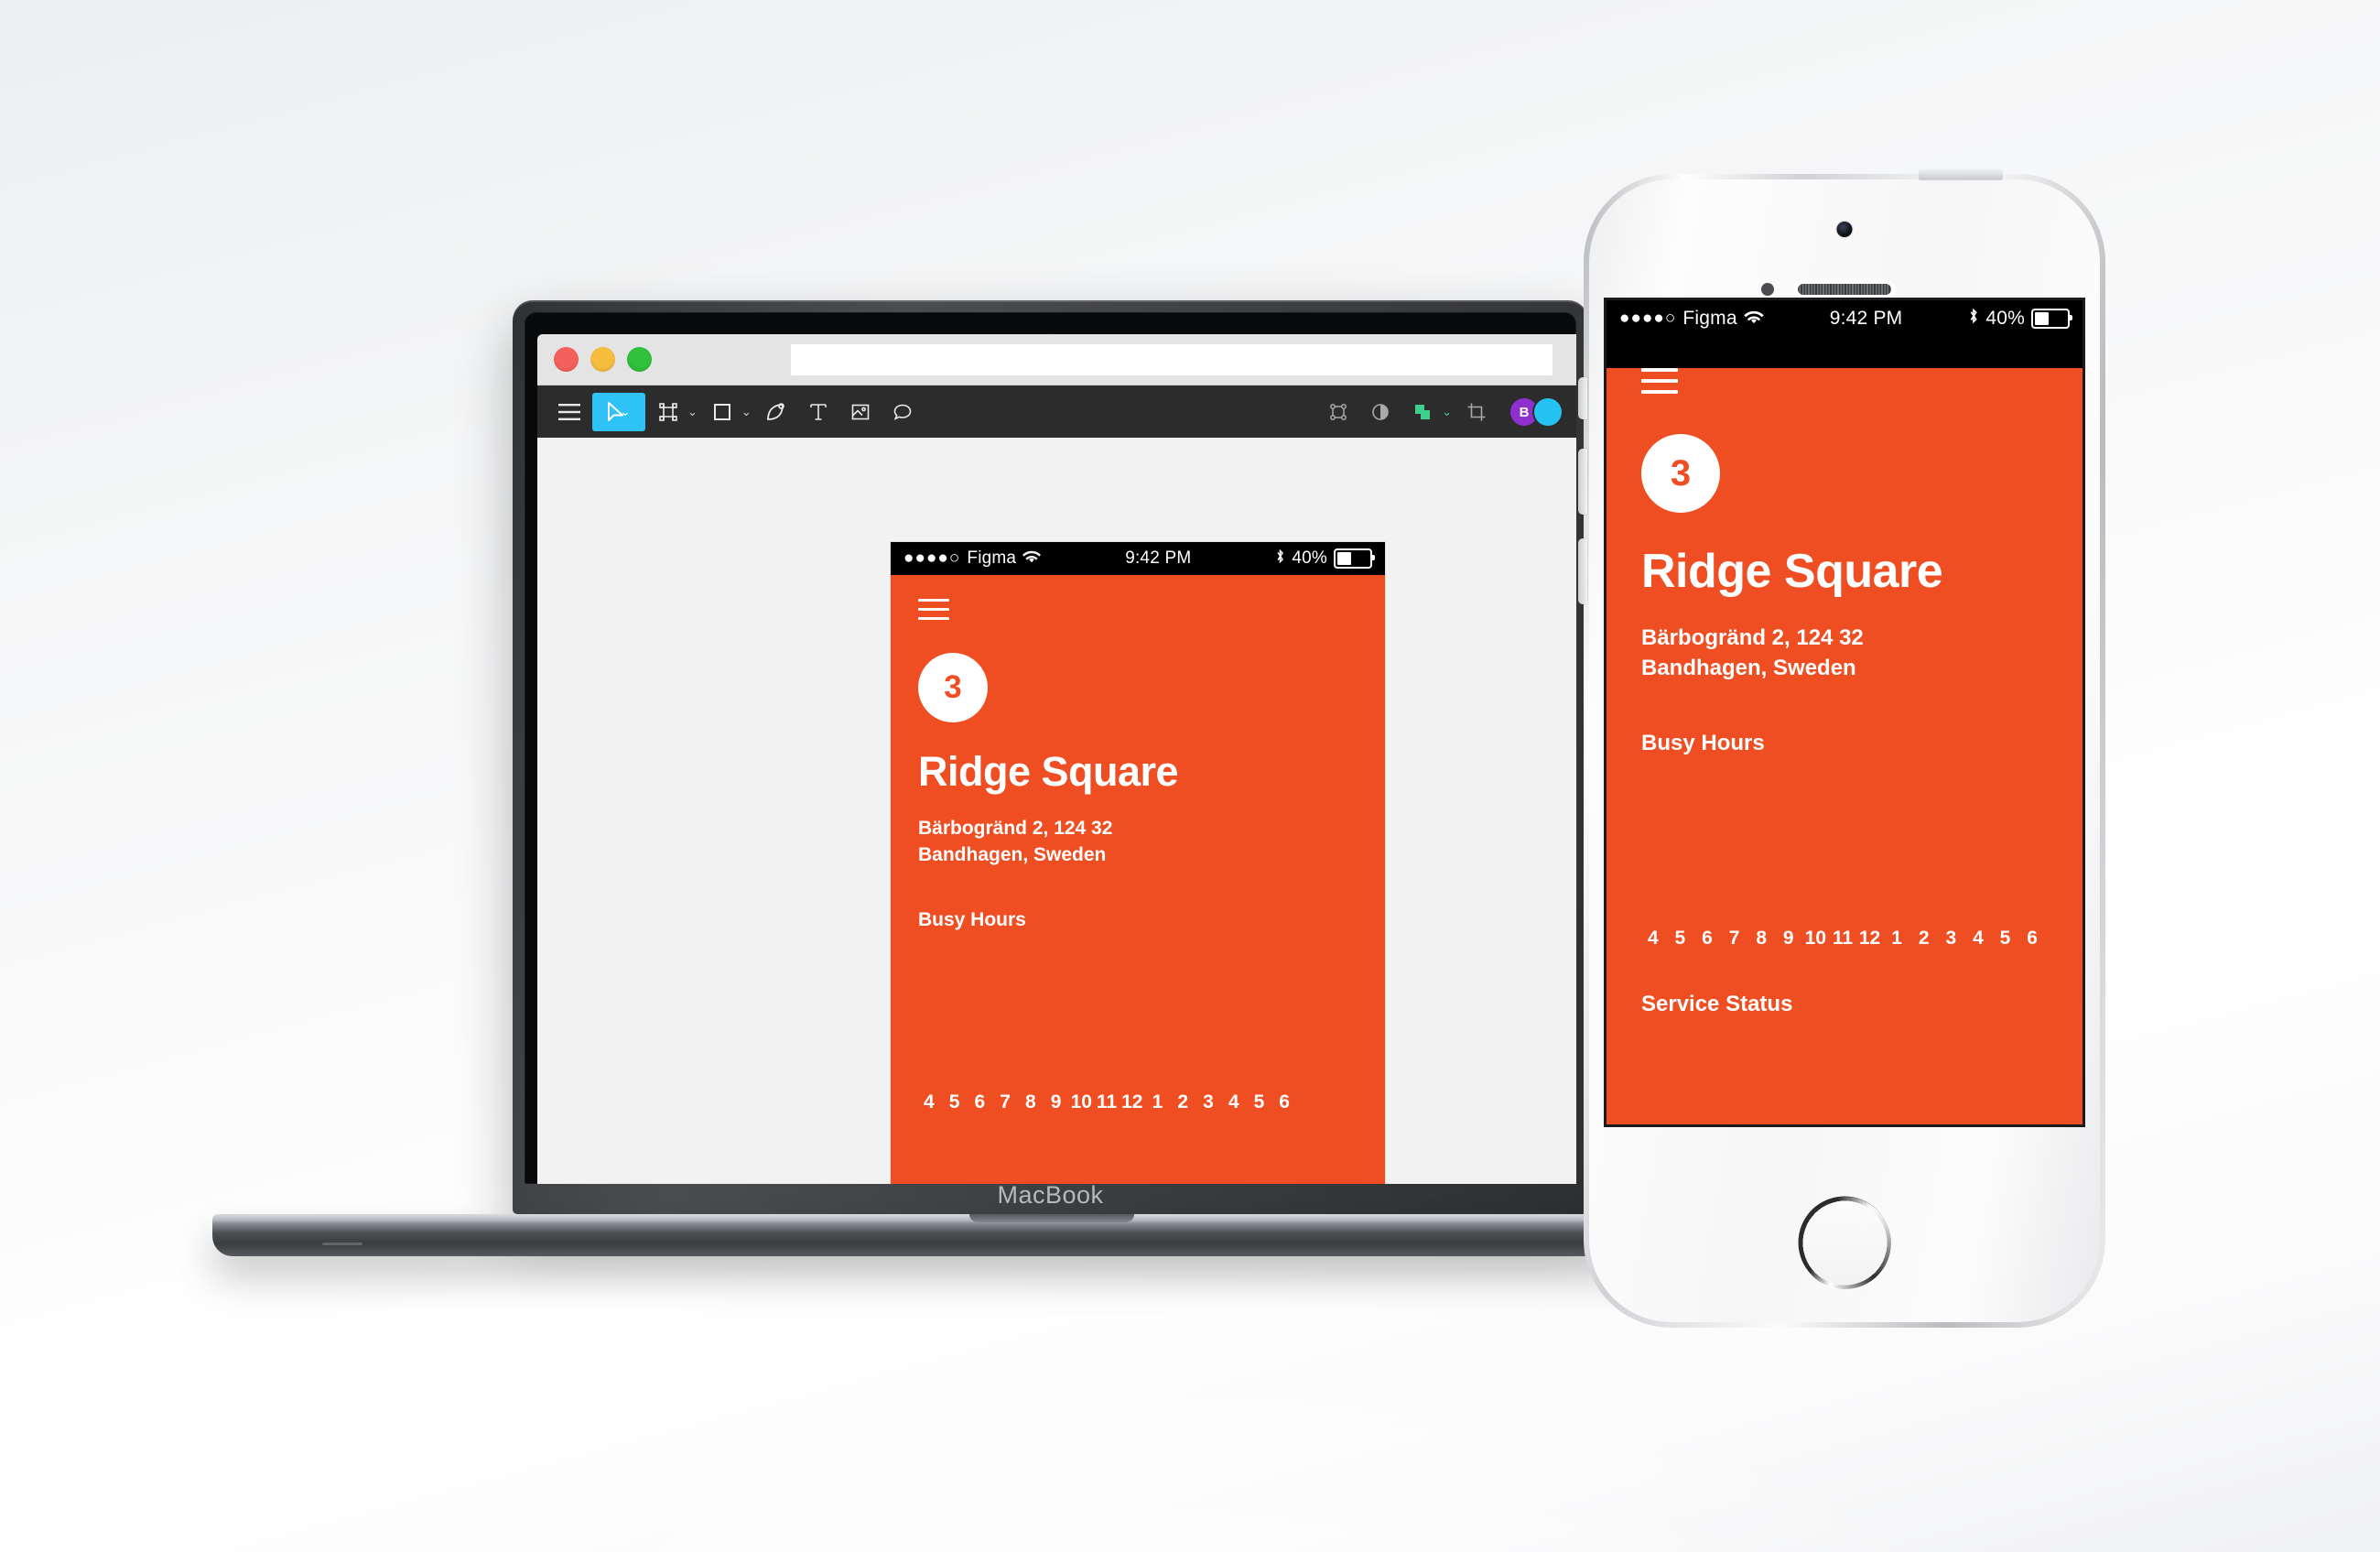  Describe the element at coordinates (1582, 398) in the screenshot. I see `mute-switch` at that location.